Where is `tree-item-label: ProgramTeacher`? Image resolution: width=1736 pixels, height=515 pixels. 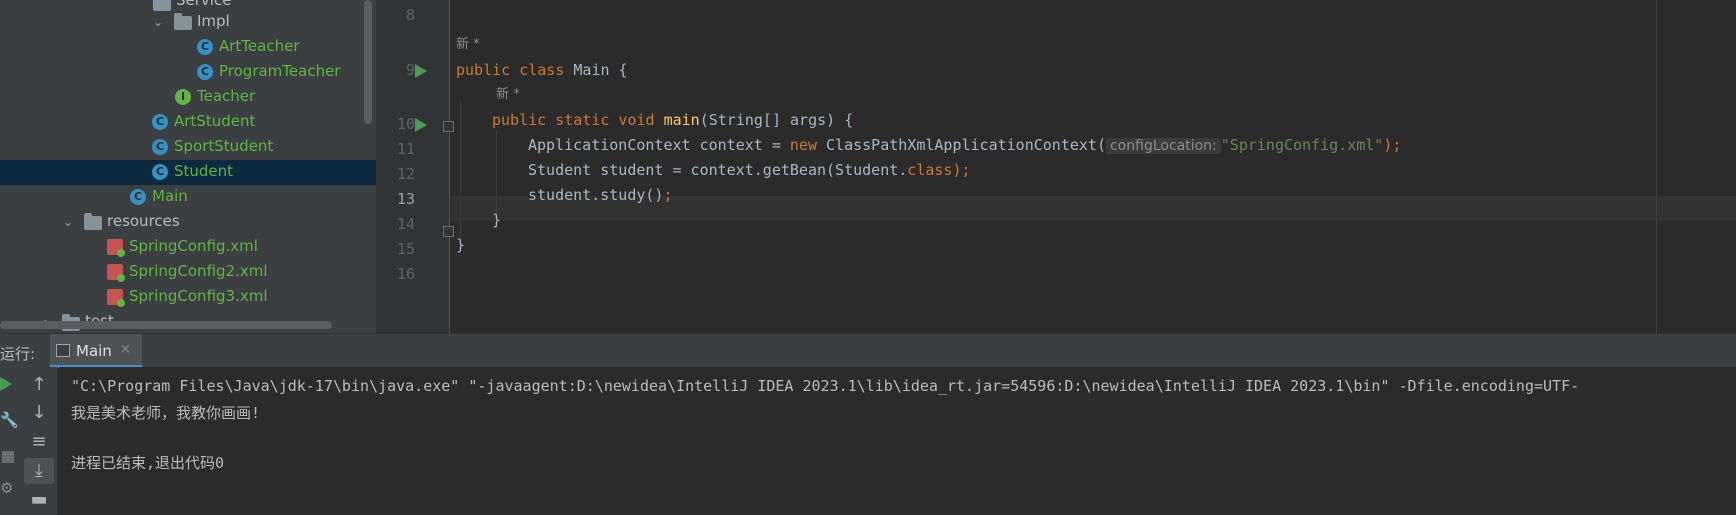 tree-item-label: ProgramTeacher is located at coordinates (280, 71).